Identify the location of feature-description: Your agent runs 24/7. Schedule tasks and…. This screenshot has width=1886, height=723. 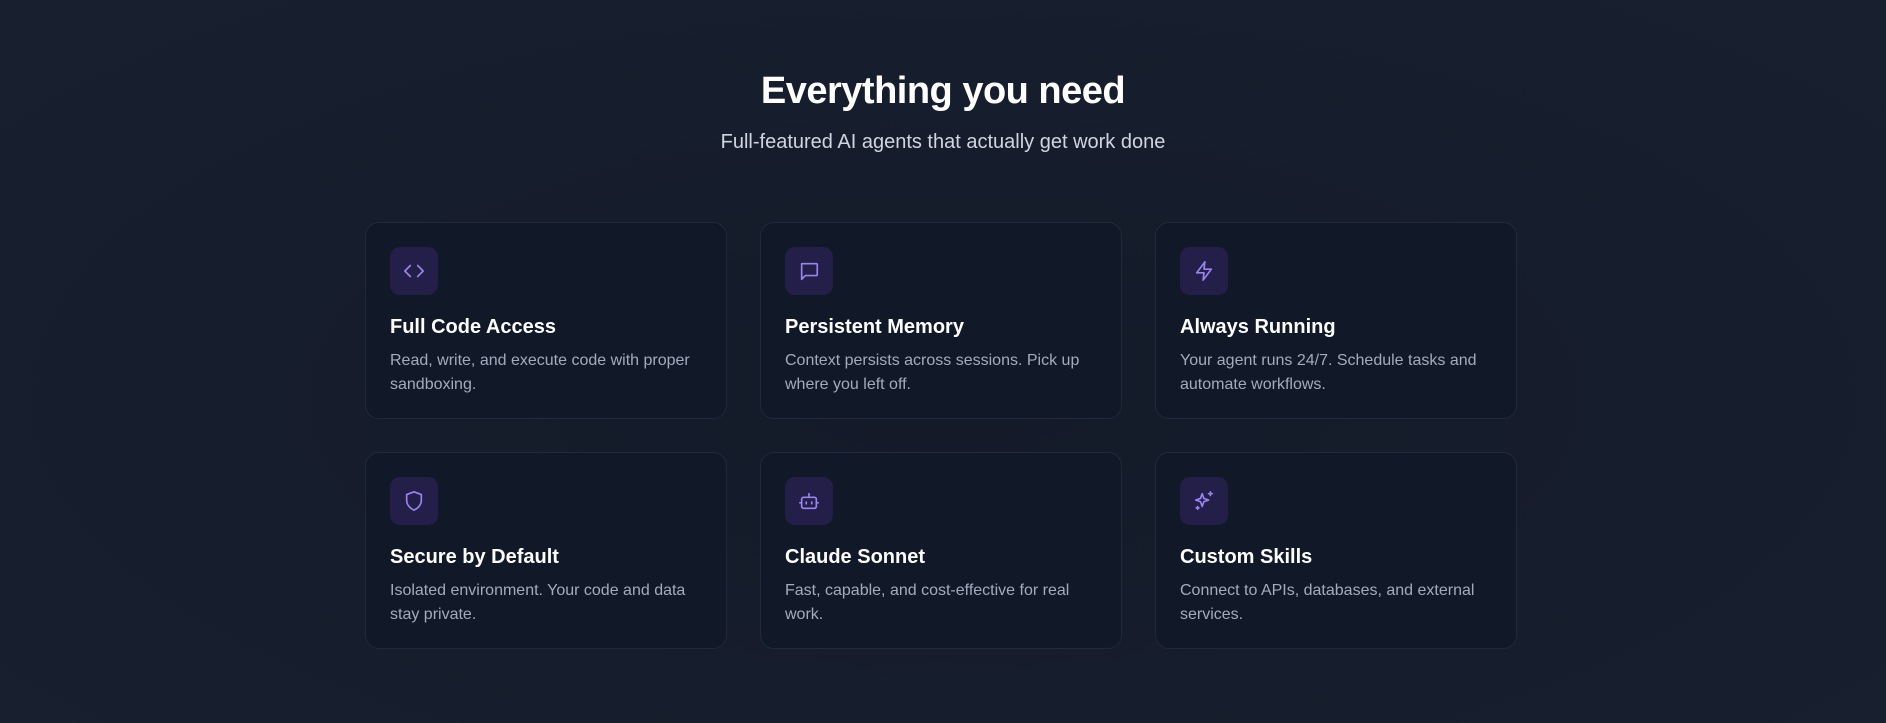
(1328, 372).